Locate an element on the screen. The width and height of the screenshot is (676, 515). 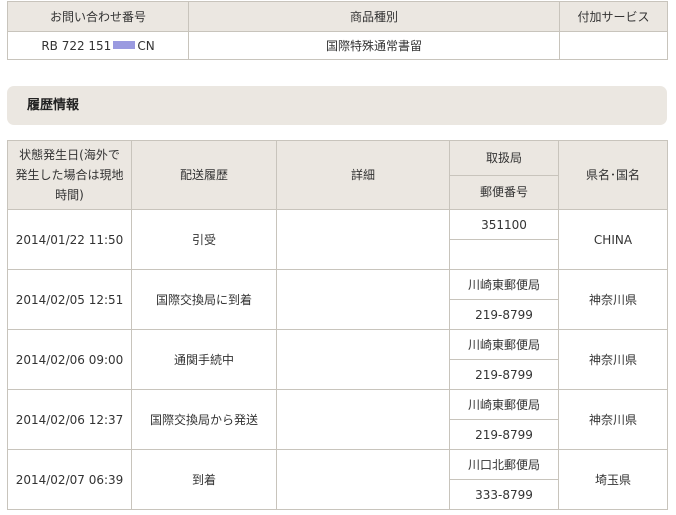
additional-service-cell is located at coordinates (613, 45).